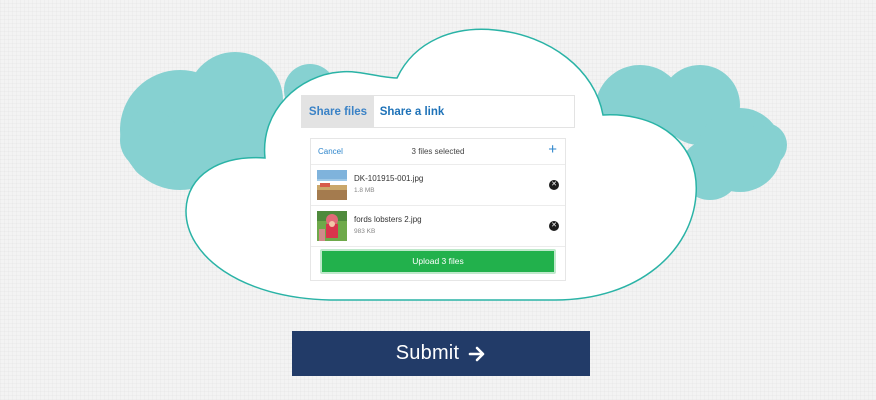  I want to click on file-name: fords lobsters 2.jpg, so click(388, 219).